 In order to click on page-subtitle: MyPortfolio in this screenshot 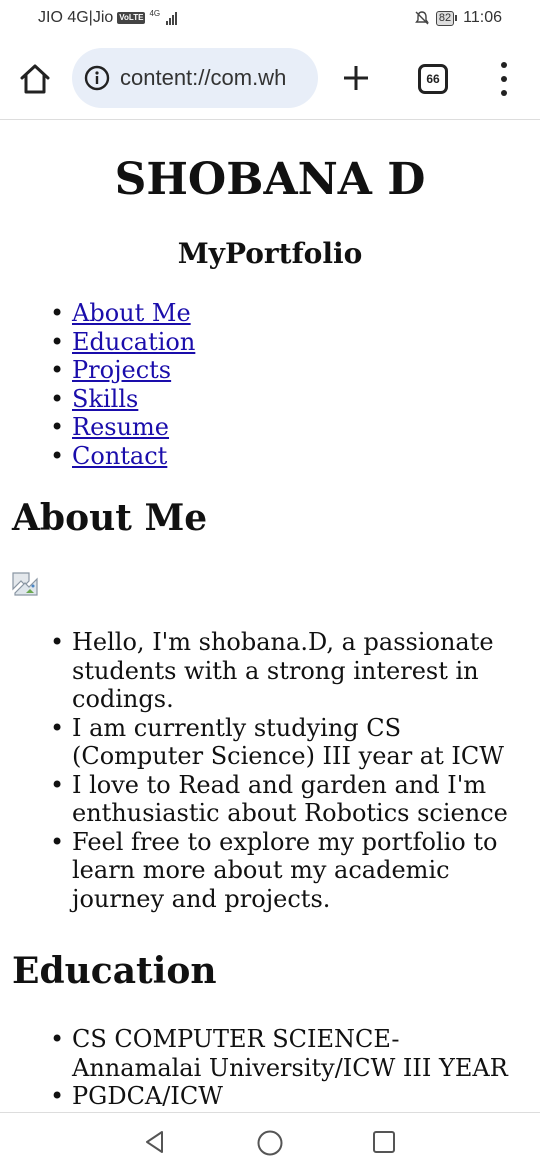, I will do `click(270, 253)`.